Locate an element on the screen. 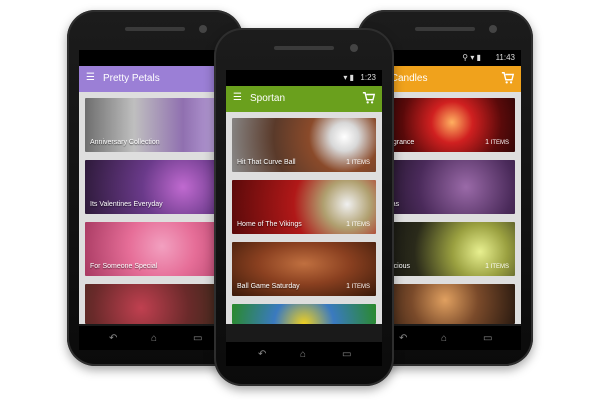  status-time: 11:43 is located at coordinates (505, 57).